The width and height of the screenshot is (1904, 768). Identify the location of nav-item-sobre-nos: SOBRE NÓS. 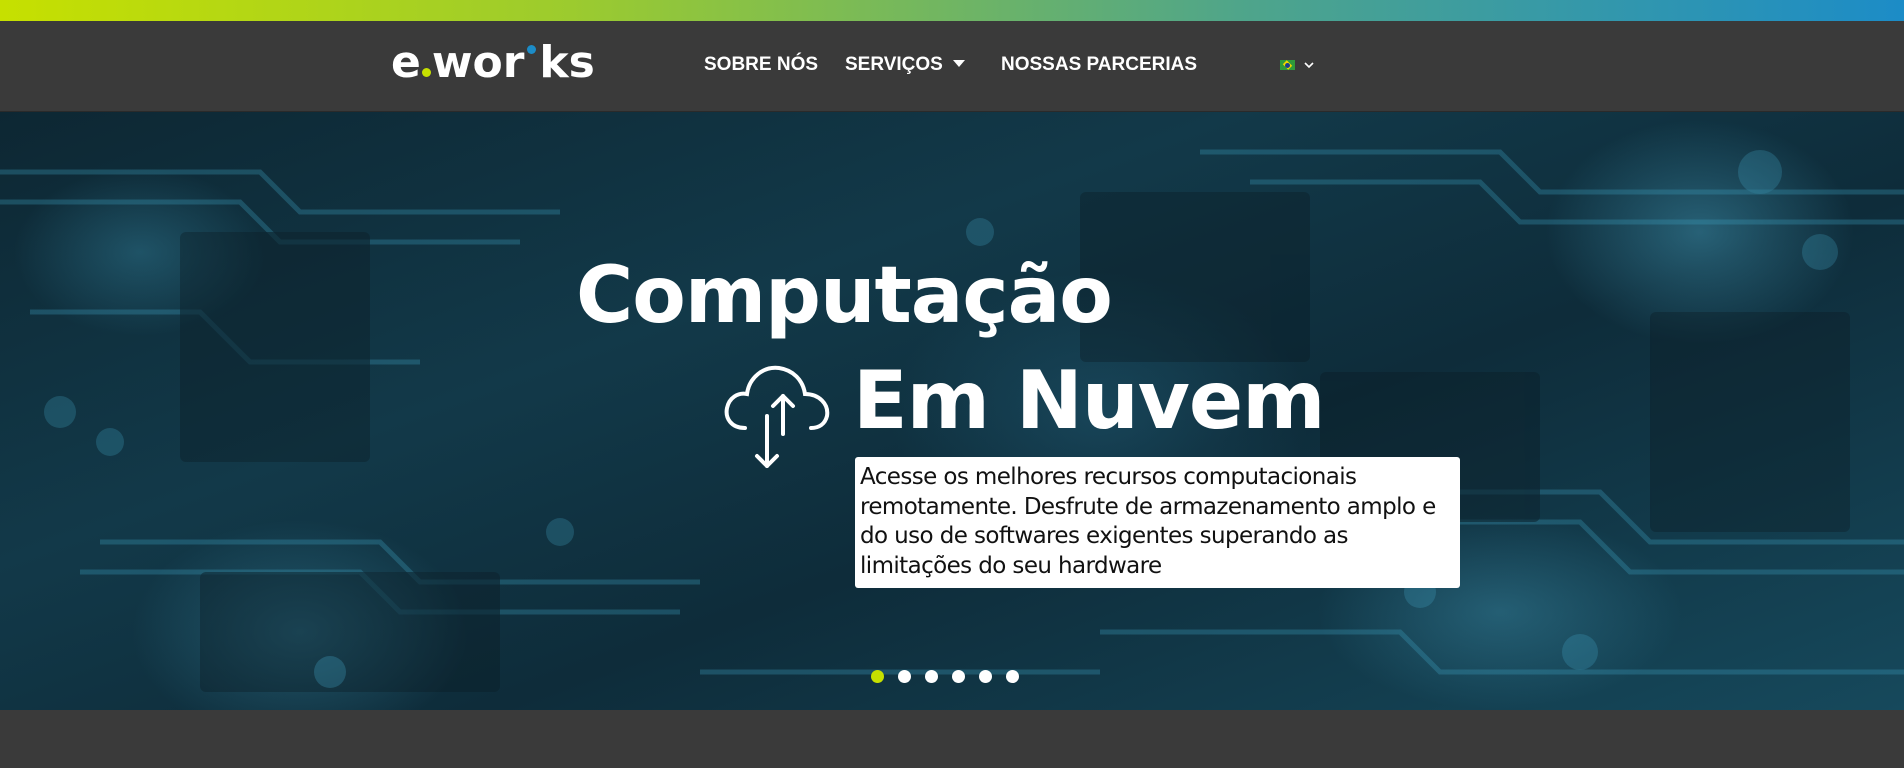
(761, 65).